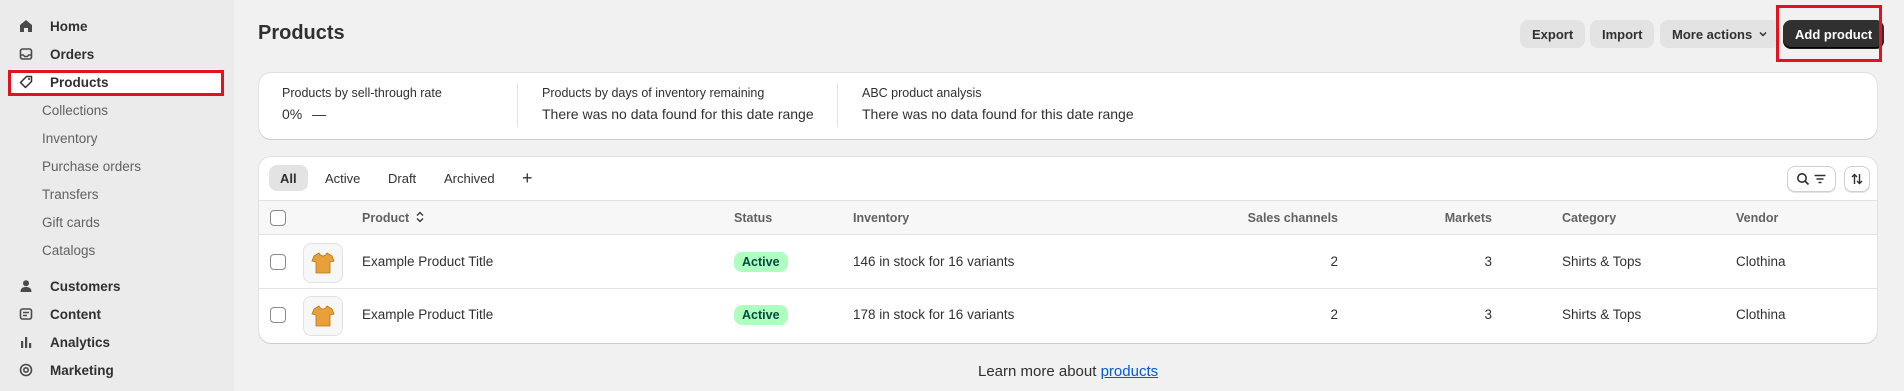 The height and width of the screenshot is (391, 1904). I want to click on learn-more-prefix: Learn more about, so click(1039, 371).